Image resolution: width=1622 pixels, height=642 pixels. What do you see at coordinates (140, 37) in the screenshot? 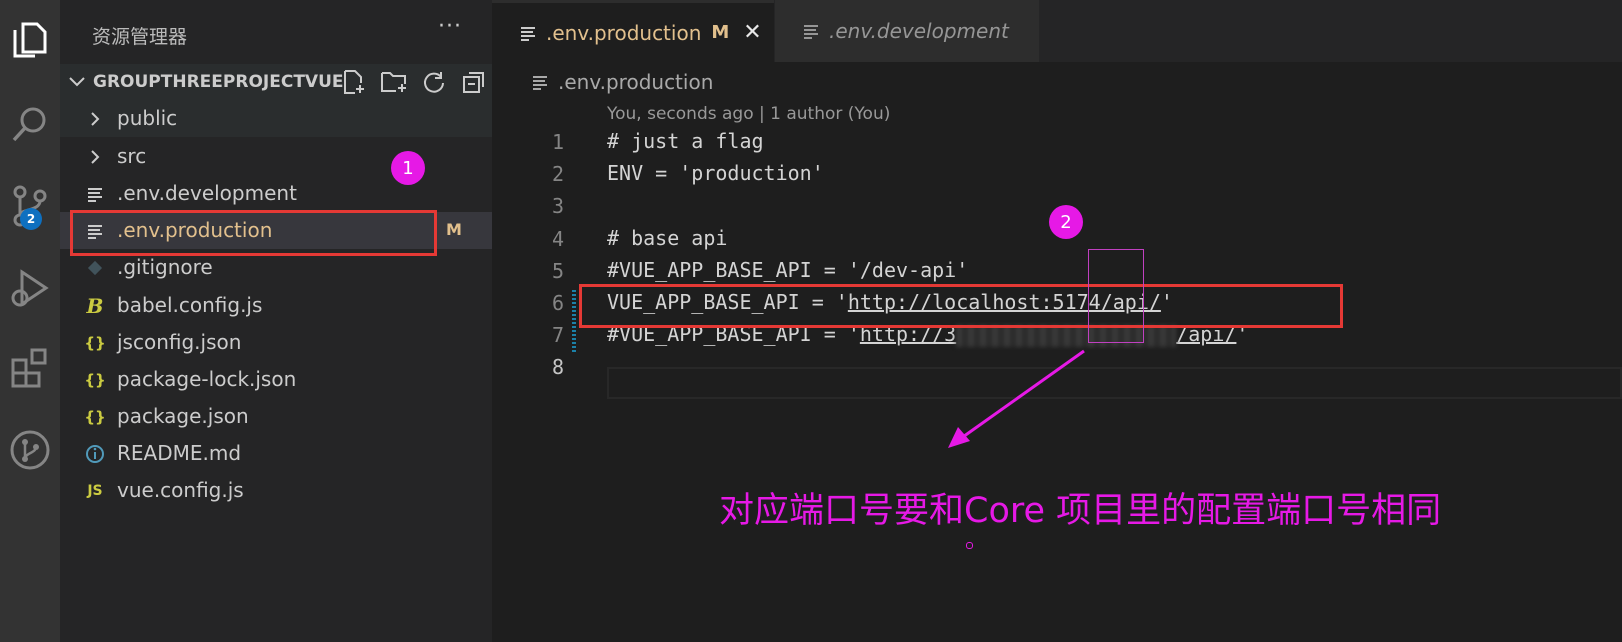
I see `sidebar-title: 资源管理器` at bounding box center [140, 37].